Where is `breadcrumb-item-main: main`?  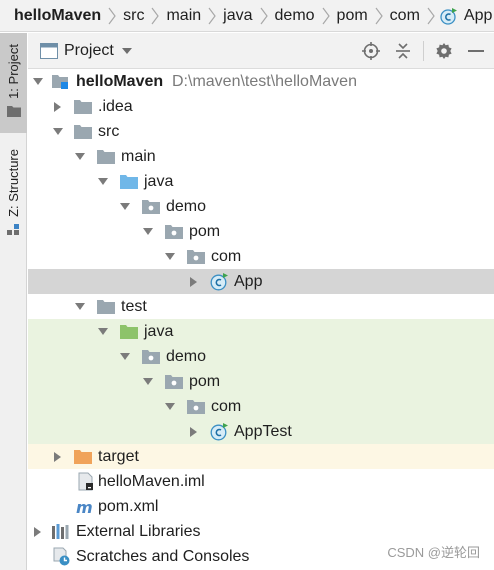 breadcrumb-item-main: main is located at coordinates (183, 15).